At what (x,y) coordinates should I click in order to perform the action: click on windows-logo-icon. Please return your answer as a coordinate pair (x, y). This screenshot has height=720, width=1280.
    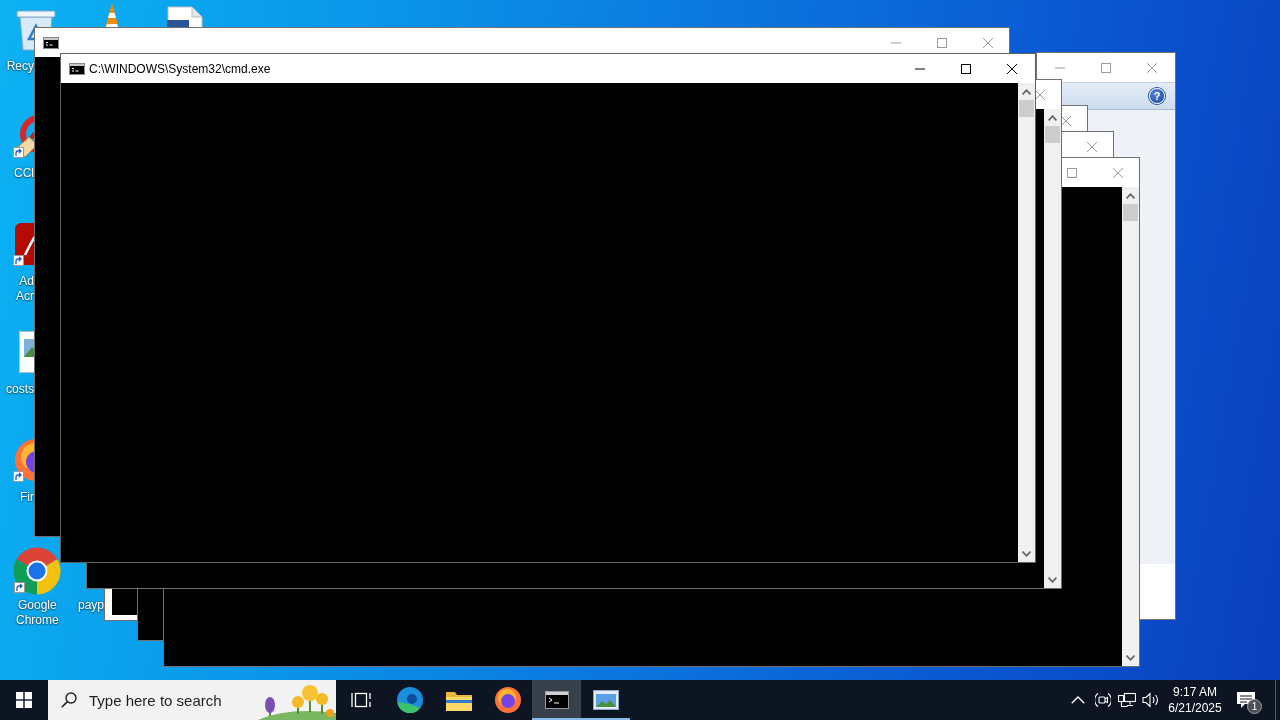
    Looking at the image, I should click on (24, 700).